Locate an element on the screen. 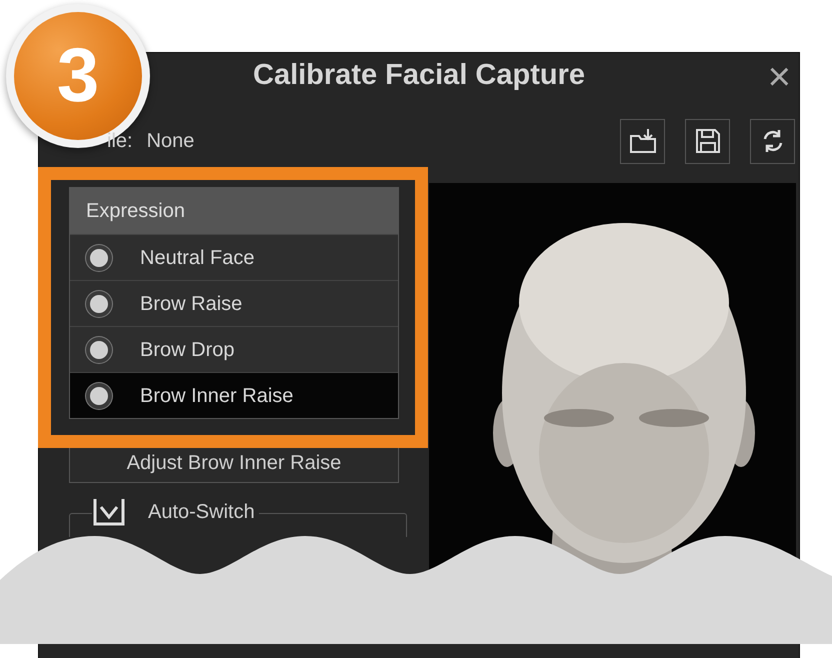 Image resolution: width=832 pixels, height=658 pixels. expression-item: Brow Raise is located at coordinates (234, 303).